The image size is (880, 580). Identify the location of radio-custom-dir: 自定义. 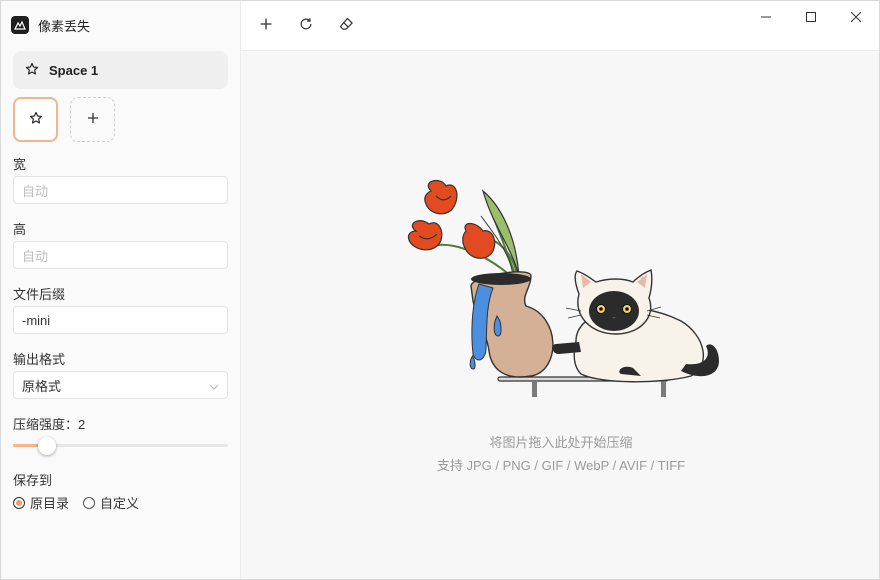
(111, 502).